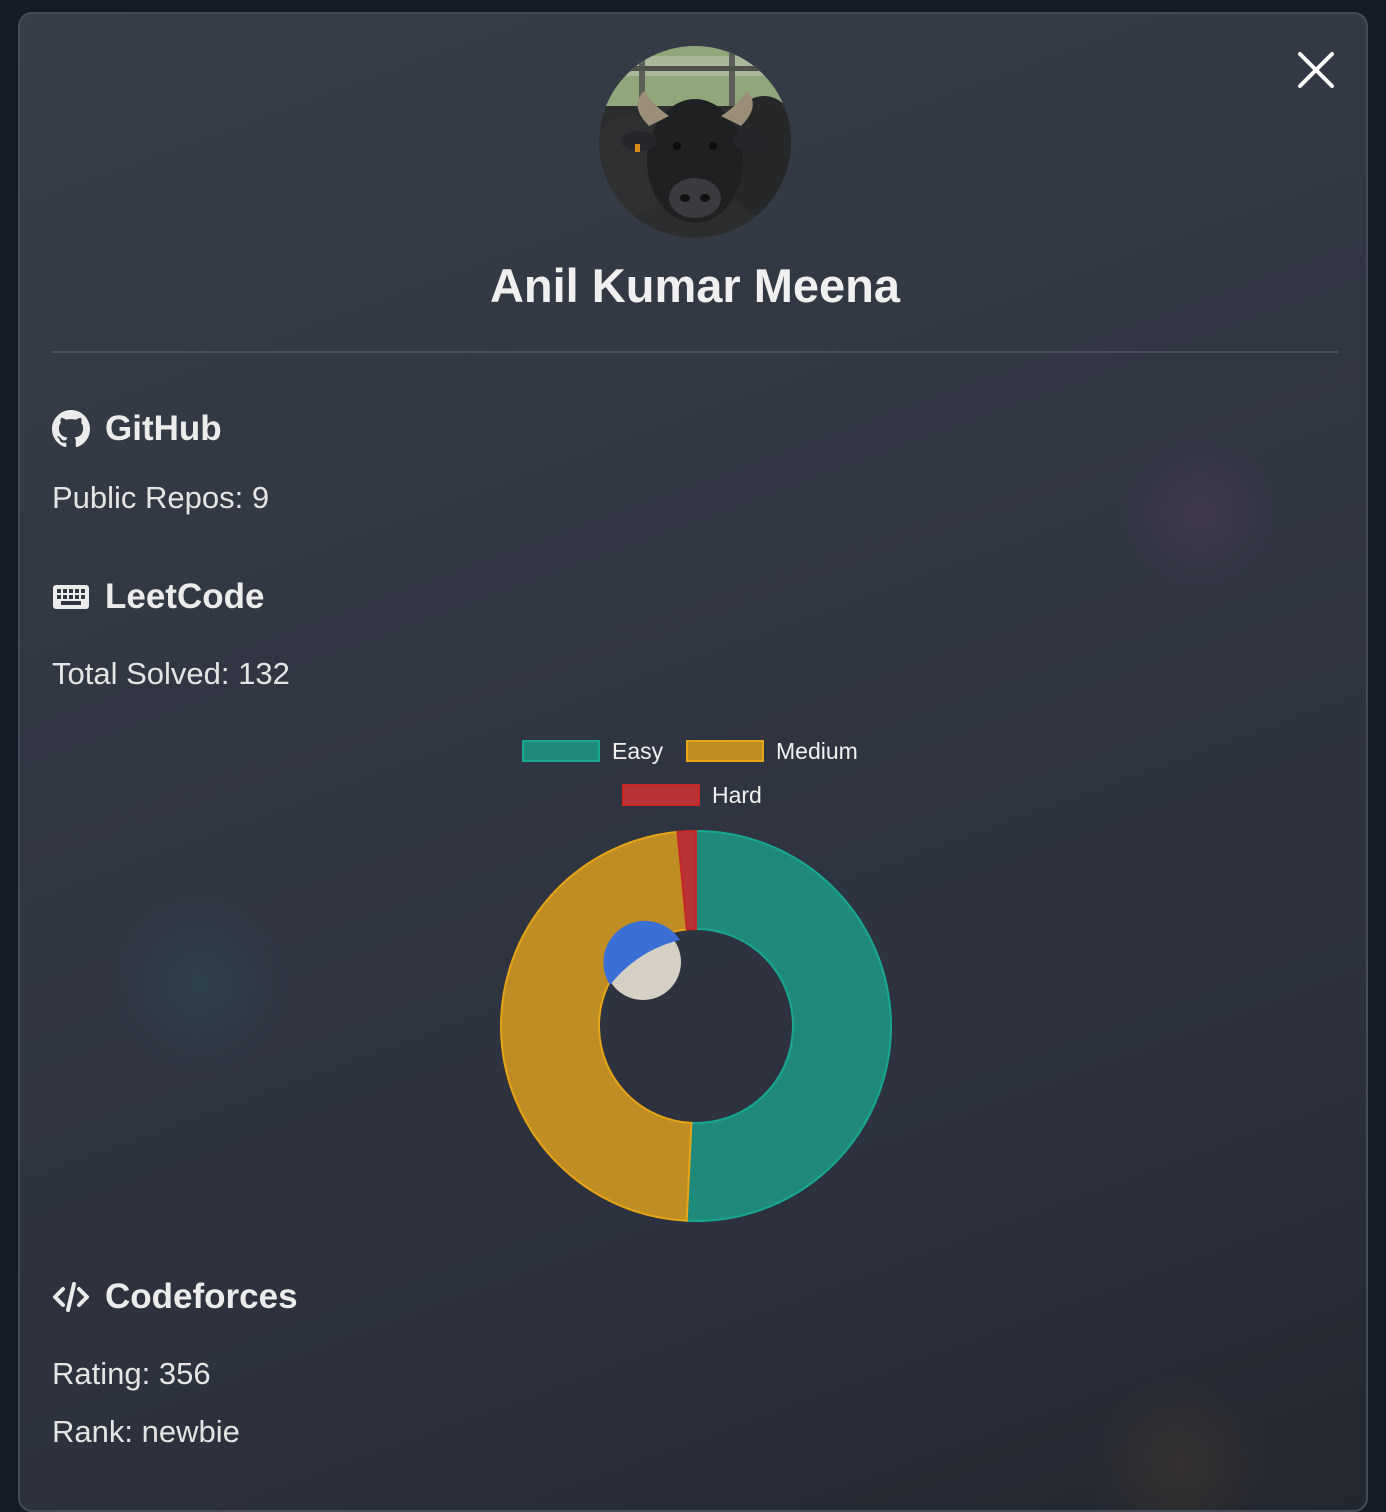  I want to click on chart-legend: Easy Medium Hard, so click(693, 778).